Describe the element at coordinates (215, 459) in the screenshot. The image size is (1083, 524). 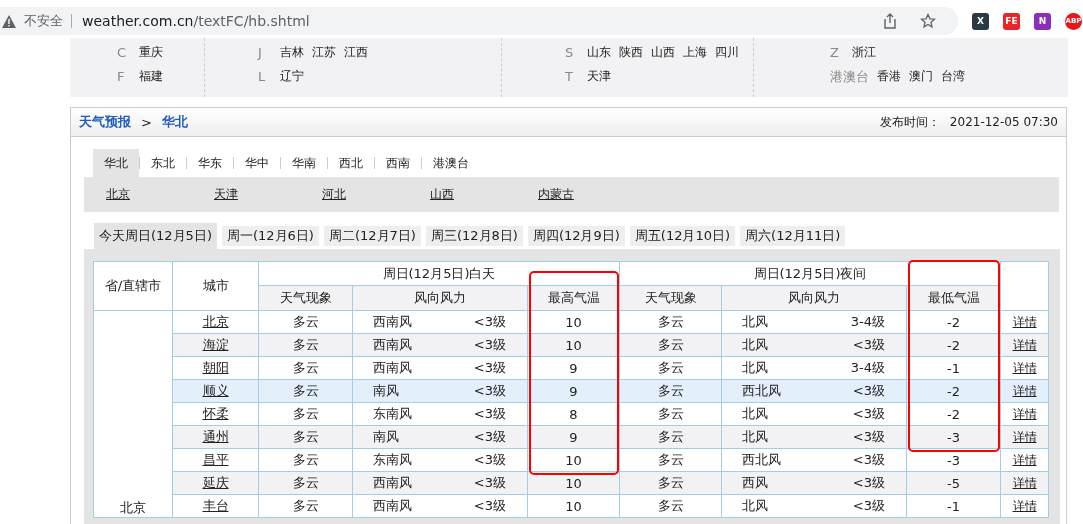
I see `city-link: 昌平` at that location.